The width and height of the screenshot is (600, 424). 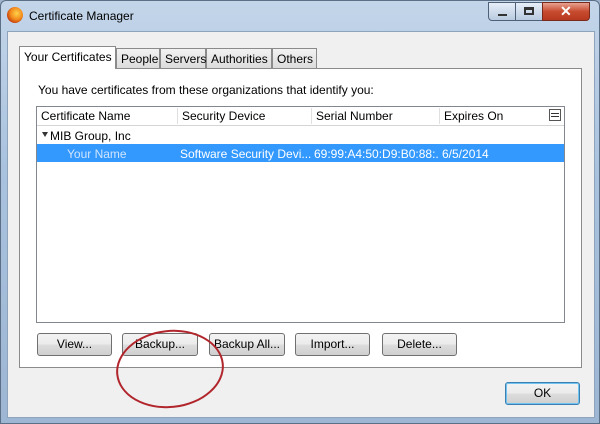 What do you see at coordinates (473, 116) in the screenshot?
I see `column-expires-on: Expires On` at bounding box center [473, 116].